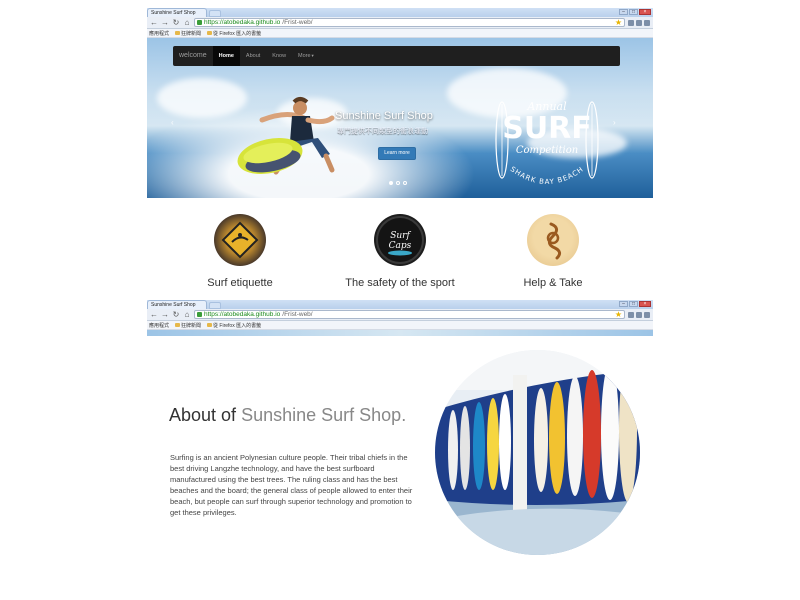  I want to click on site-navbar: welcome Home About Know More▼, so click(396, 56).